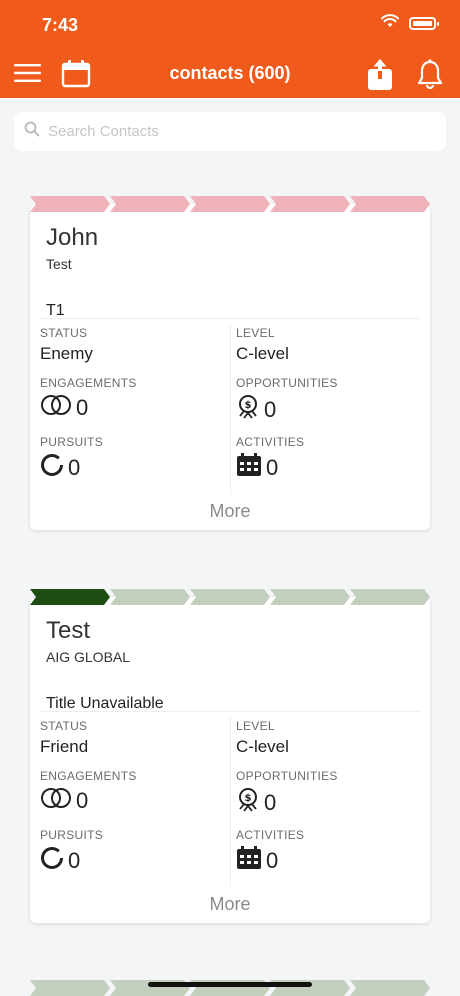 This screenshot has height=996, width=460. I want to click on app-header: 7:43 contacts (600), so click(230, 49).